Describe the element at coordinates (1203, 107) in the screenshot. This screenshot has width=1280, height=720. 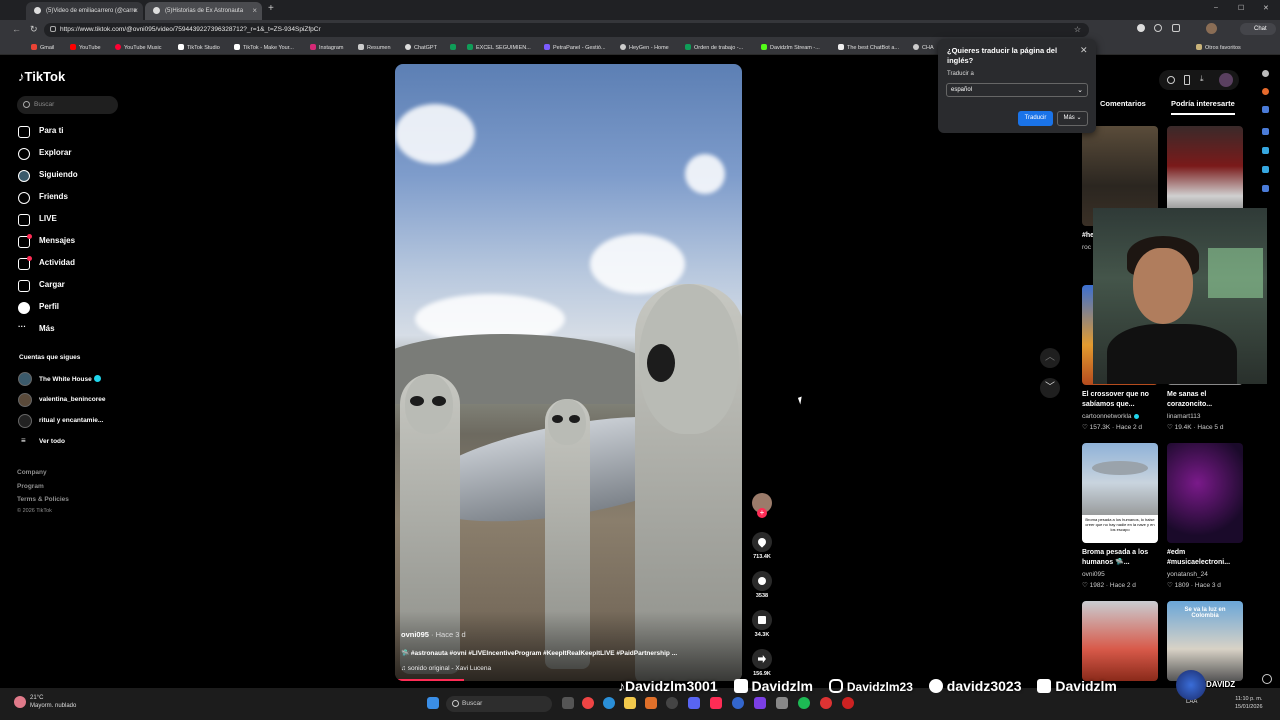
I see `tab-podria-interesarte: Podría interesarte` at that location.